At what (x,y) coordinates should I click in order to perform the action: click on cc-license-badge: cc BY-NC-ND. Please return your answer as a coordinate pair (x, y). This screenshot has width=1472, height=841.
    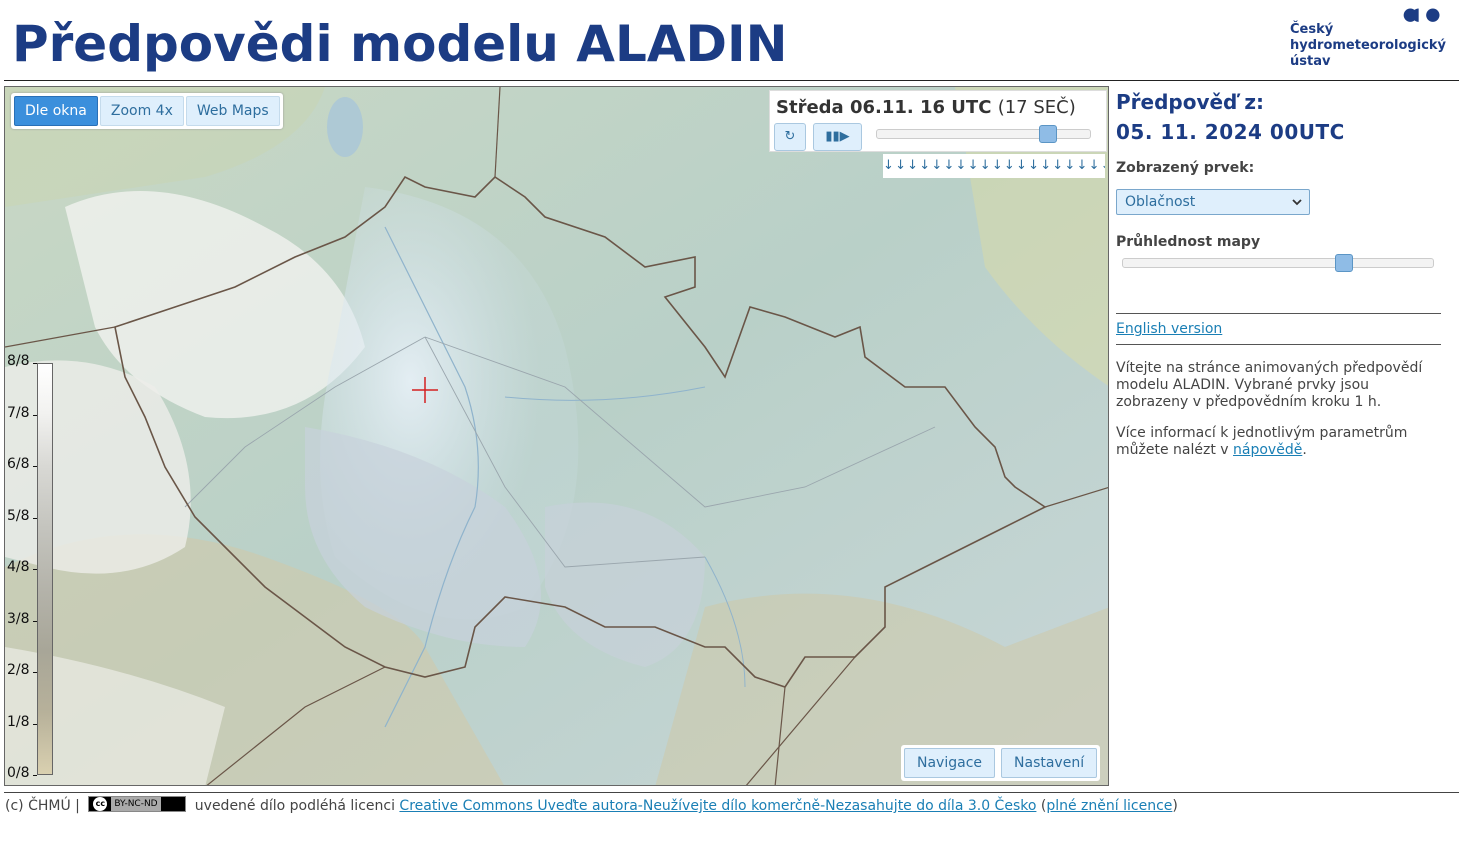
    Looking at the image, I should click on (137, 804).